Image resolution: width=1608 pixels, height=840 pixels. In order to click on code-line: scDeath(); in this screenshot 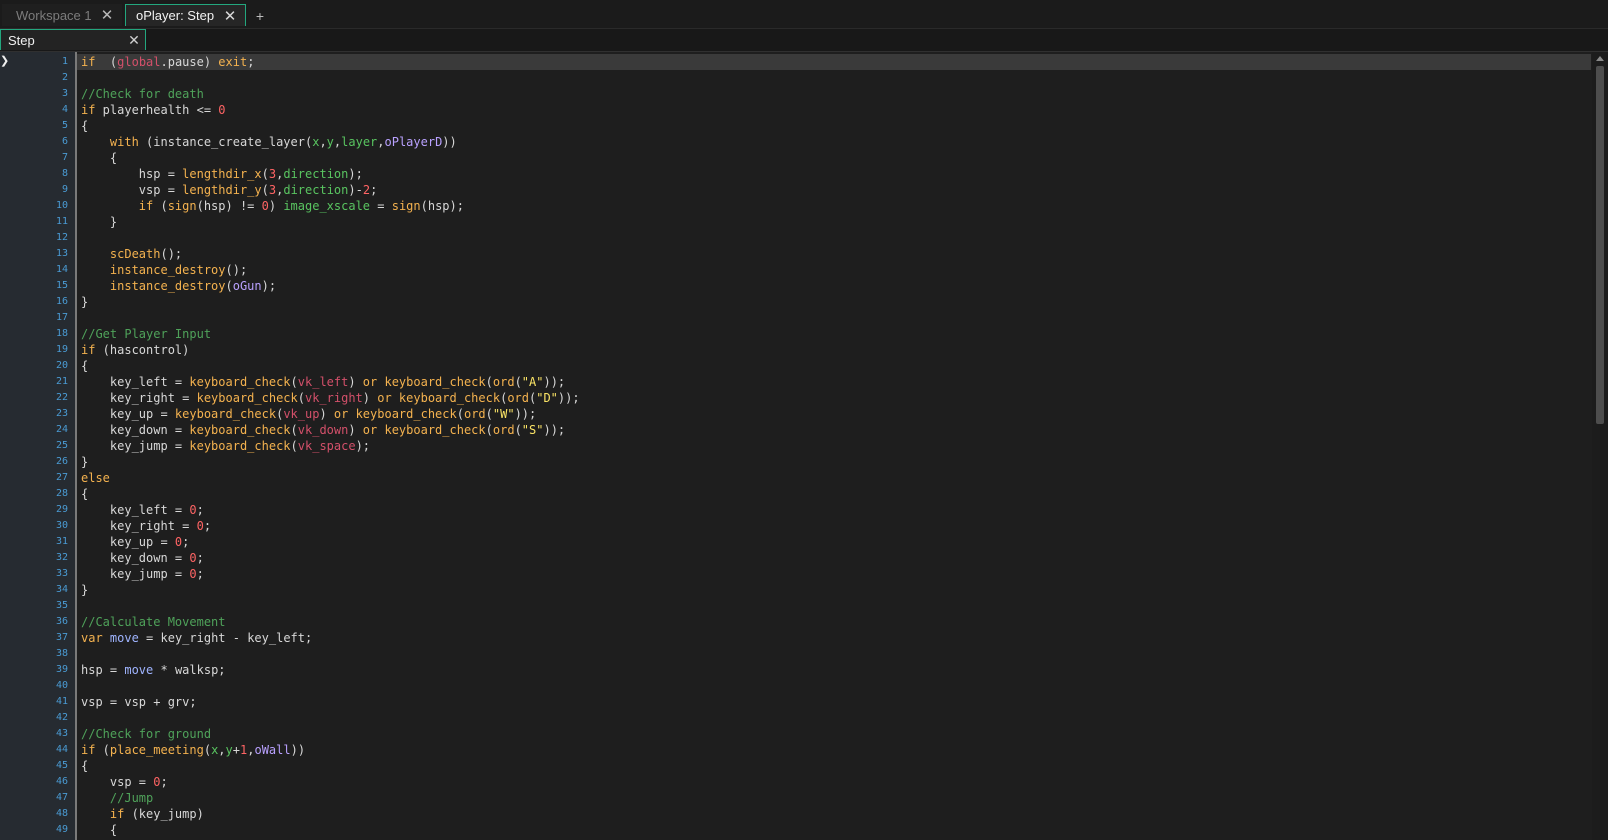, I will do `click(330, 254)`.